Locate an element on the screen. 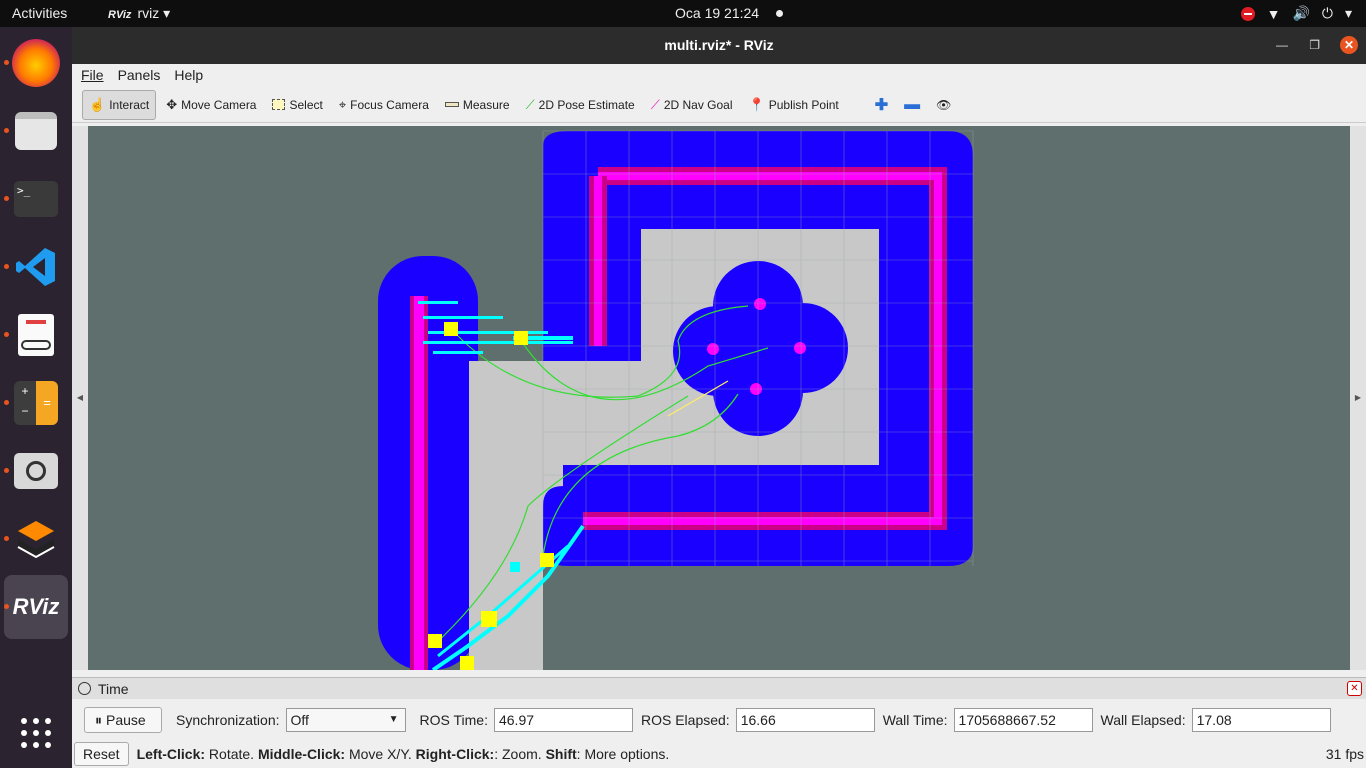  tool-properties-button: 👁 is located at coordinates (943, 105).